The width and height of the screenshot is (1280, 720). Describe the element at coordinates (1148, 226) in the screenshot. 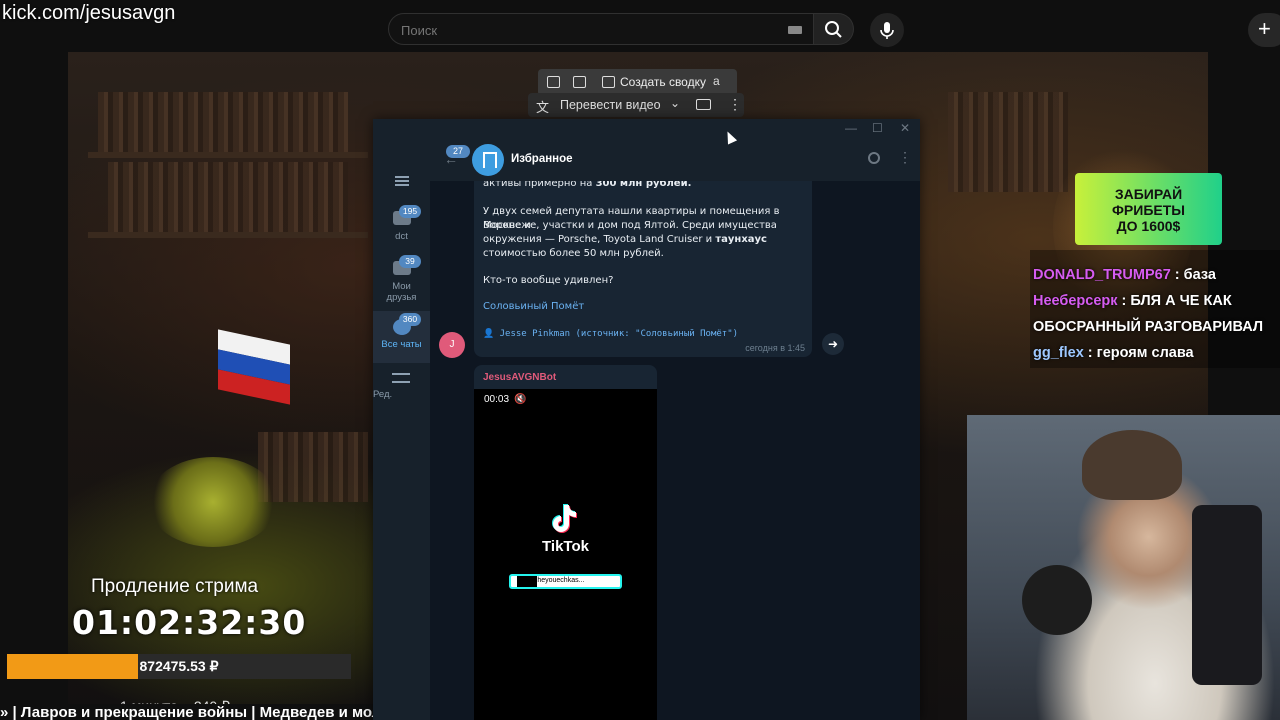

I see `promo-line: ДО 1600$` at that location.